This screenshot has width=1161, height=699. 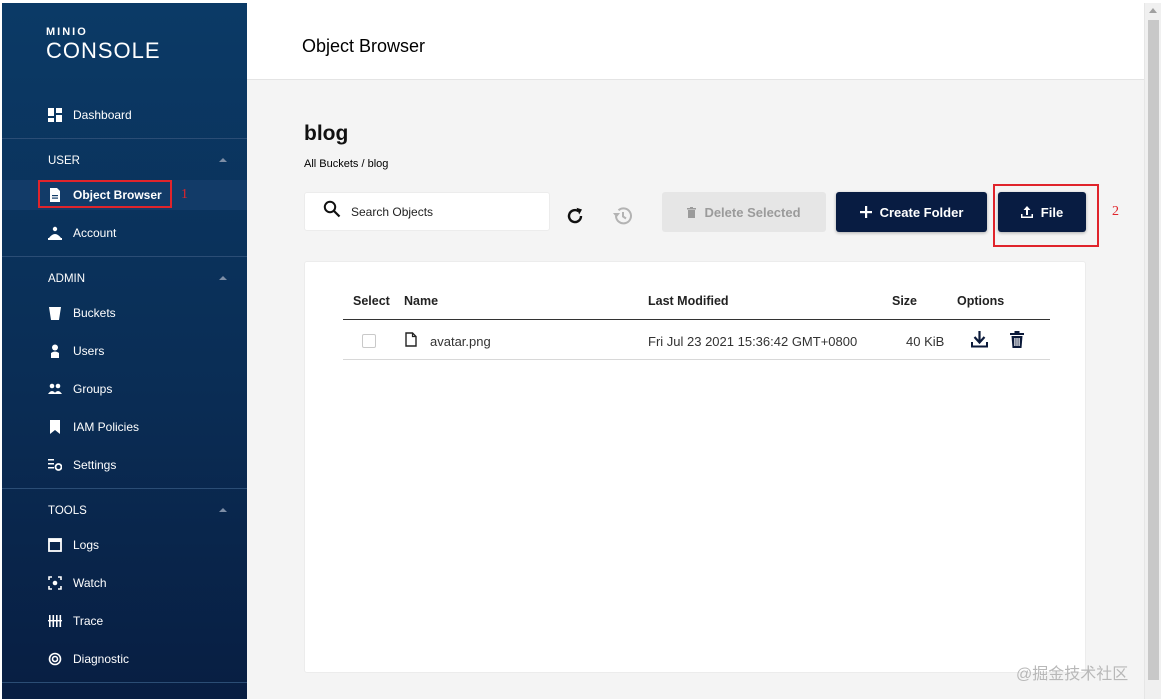 What do you see at coordinates (124, 233) in the screenshot?
I see `sidebar-item-account: Account` at bounding box center [124, 233].